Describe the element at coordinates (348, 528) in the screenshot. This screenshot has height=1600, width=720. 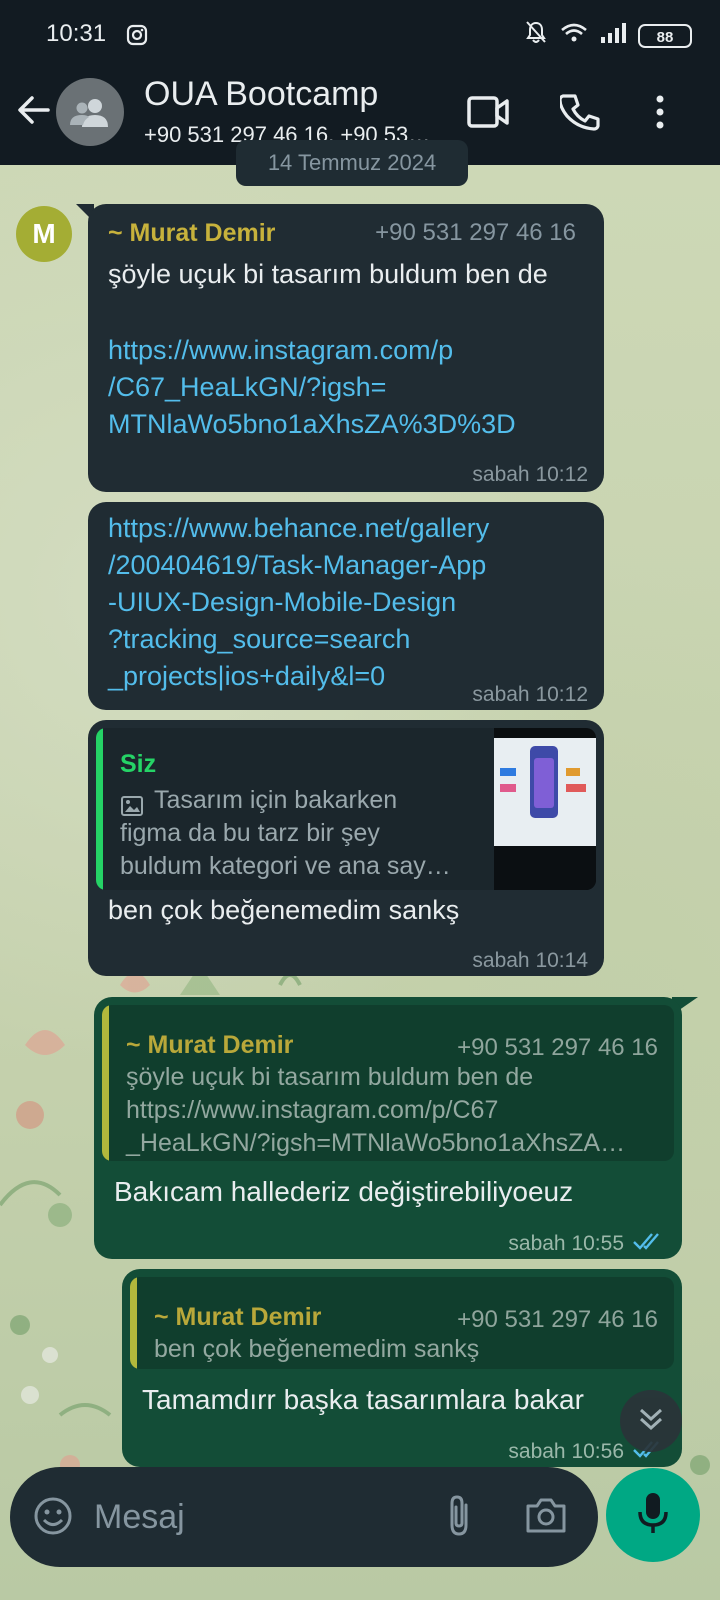
I see `message-link: https://www.behance.net/gallery` at that location.